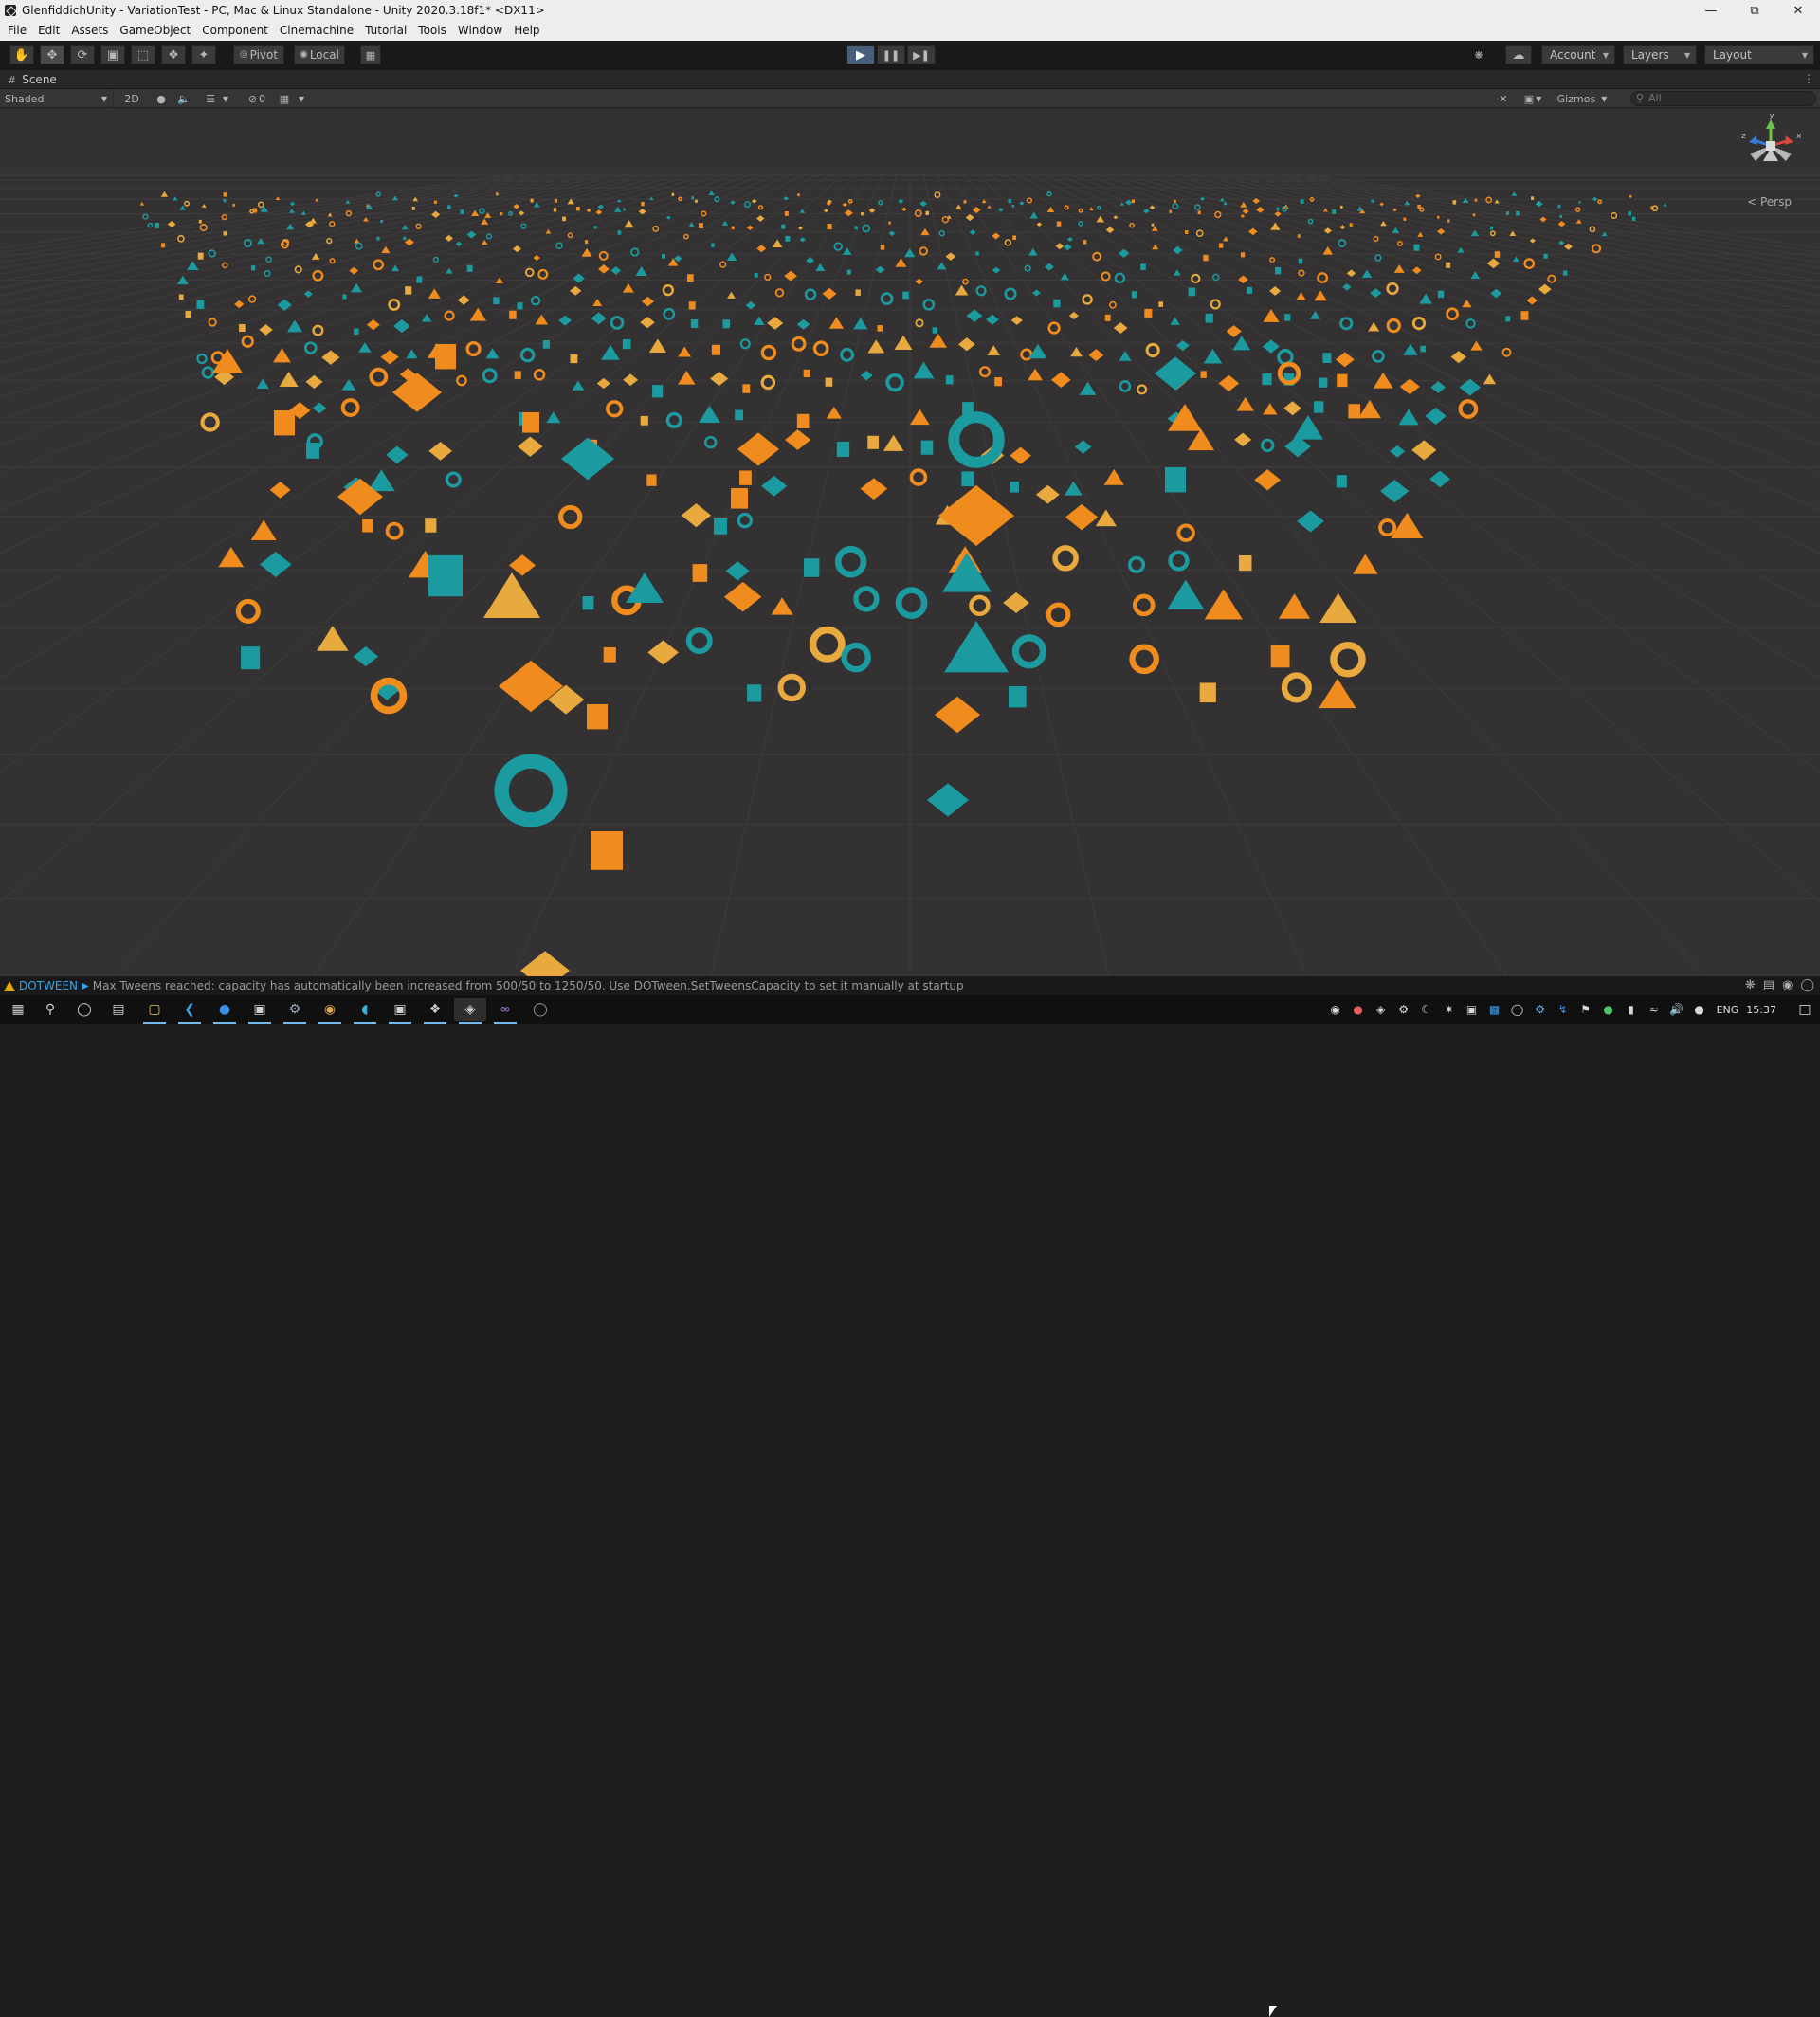 The width and height of the screenshot is (1820, 2017). Describe the element at coordinates (57, 99) in the screenshot. I see `shading-mode-dropdown: Shaded ▼` at that location.